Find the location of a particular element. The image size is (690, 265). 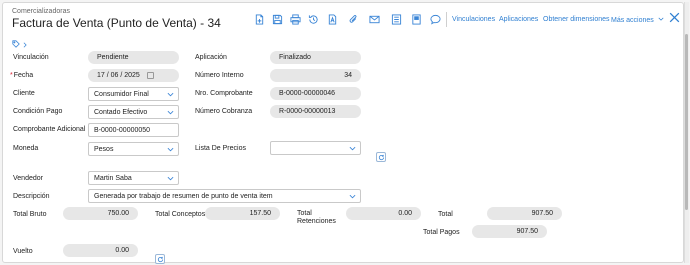

chevron-right-icon is located at coordinates (25, 45).